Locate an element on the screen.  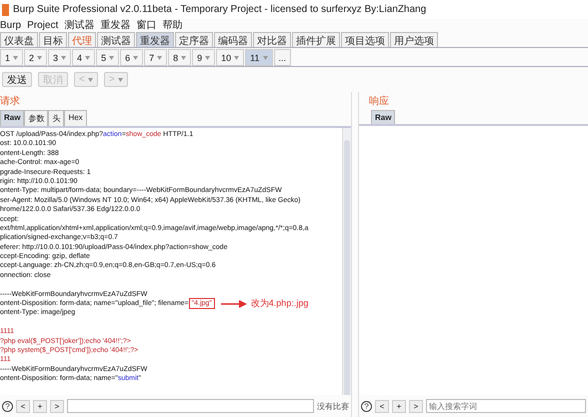
tool-tab: 仪表盘 is located at coordinates (19, 39).